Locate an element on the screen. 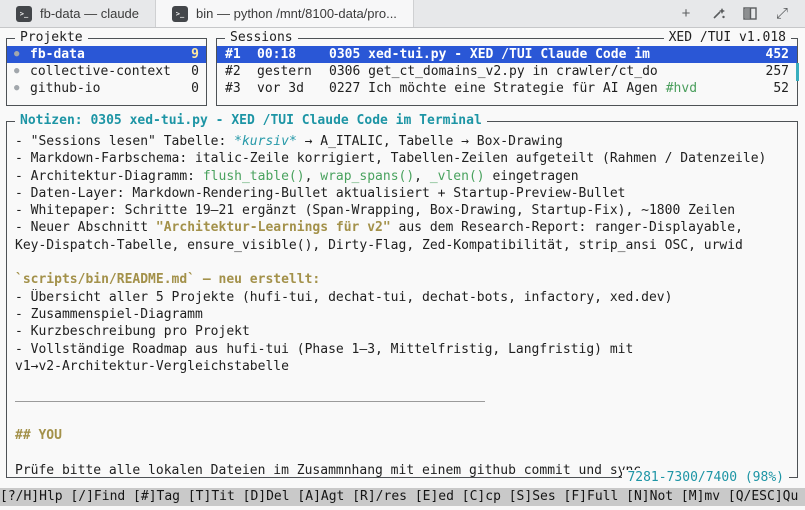 This screenshot has width=805, height=510. project-row-github-io: ● github-io 0 is located at coordinates (106, 88).